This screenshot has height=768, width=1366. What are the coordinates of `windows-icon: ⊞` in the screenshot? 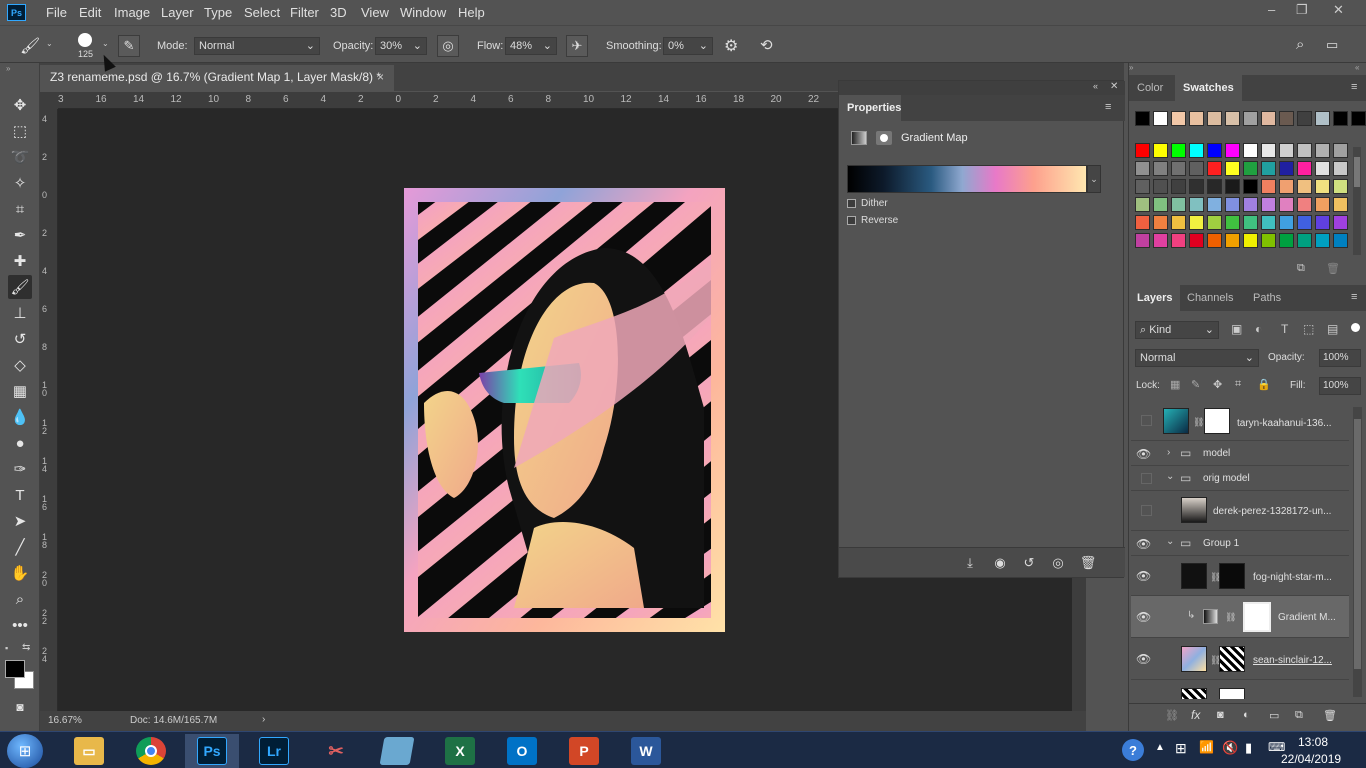 It's located at (1181, 748).